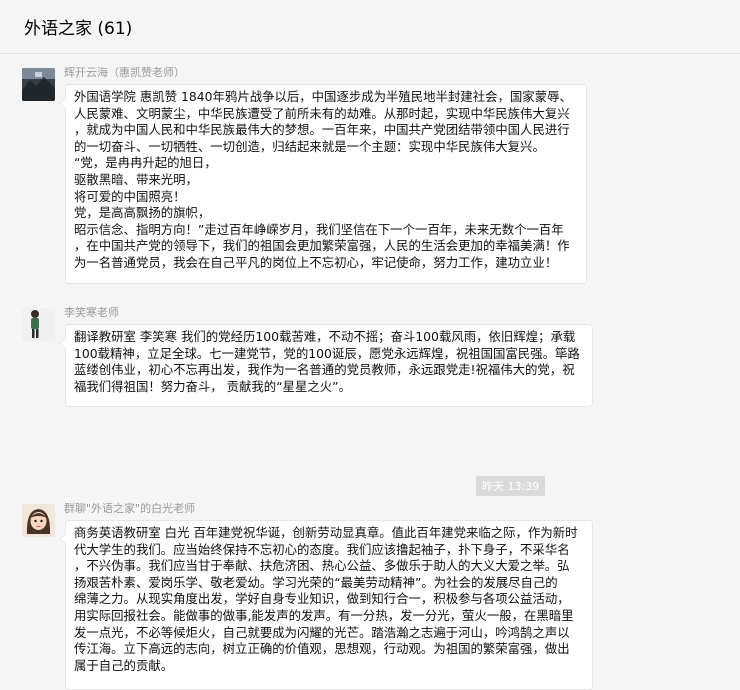 This screenshot has width=740, height=690. Describe the element at coordinates (322, 632) in the screenshot. I see `message-text-line: 发一点光，不必等候炬火，自己就要成为闪耀的光芒。踏浩瀚之志遍于河山，吟鸿鹄之声以` at that location.